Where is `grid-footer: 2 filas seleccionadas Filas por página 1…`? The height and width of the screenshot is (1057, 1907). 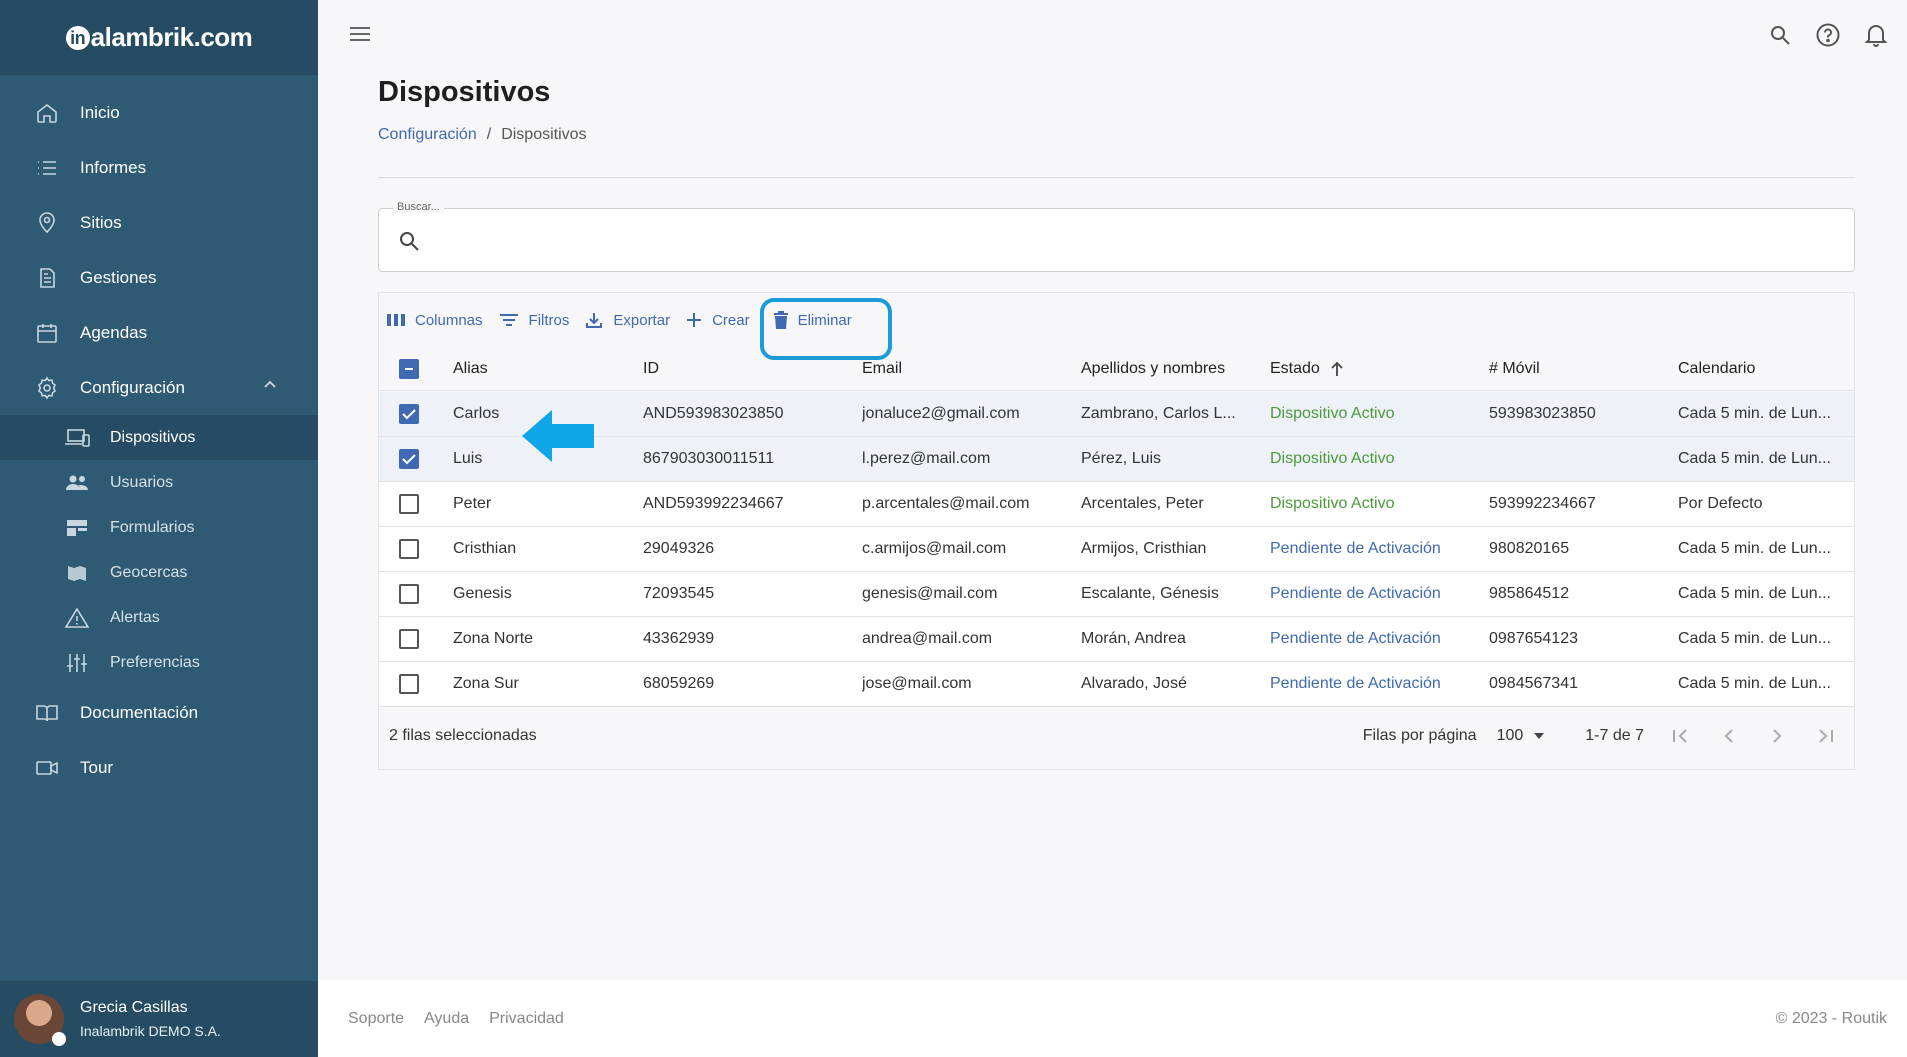 grid-footer: 2 filas seleccionadas Filas por página 1… is located at coordinates (1116, 736).